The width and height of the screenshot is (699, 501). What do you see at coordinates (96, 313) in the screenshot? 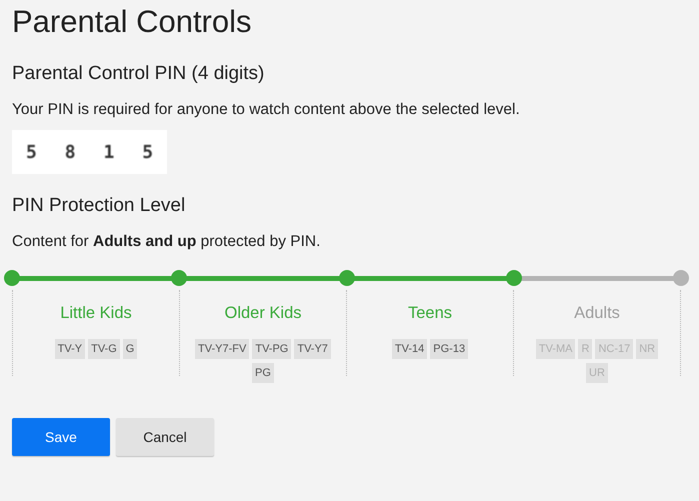
I see `level-name: Little Kids` at bounding box center [96, 313].